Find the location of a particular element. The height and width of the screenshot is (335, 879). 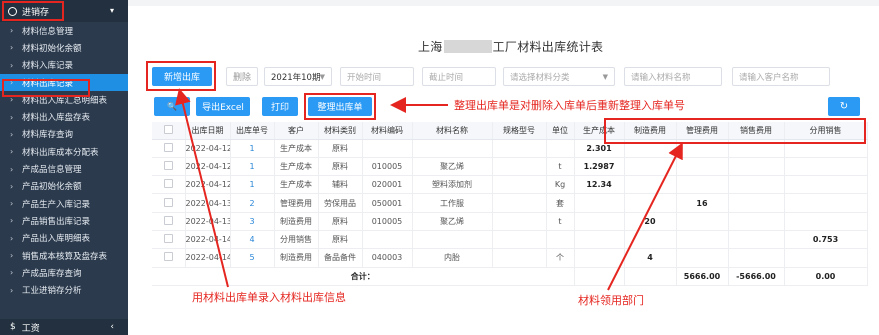

sidebar-item: › 材料出库成本分配表 is located at coordinates (64, 151).